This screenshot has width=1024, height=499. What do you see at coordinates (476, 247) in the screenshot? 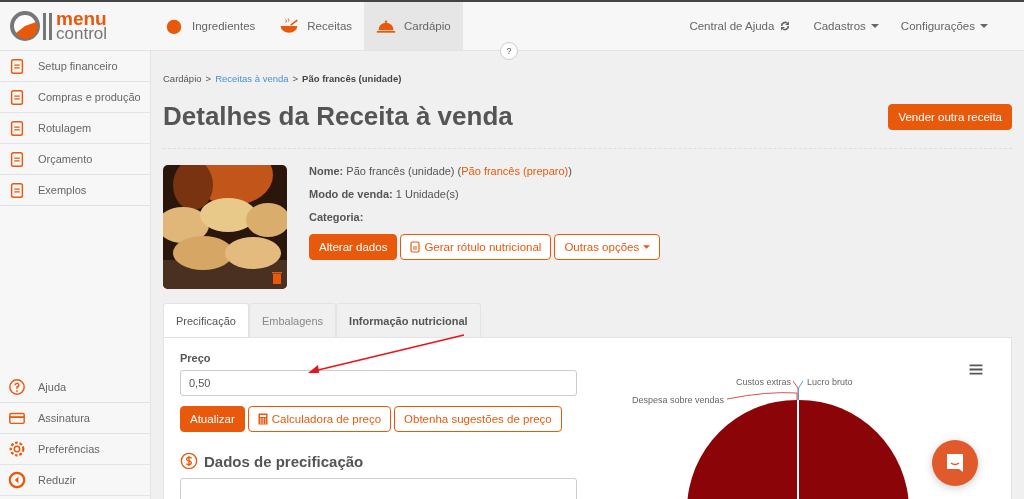
I see `nutrition-label-button: Gerar rótulo nutricional` at bounding box center [476, 247].